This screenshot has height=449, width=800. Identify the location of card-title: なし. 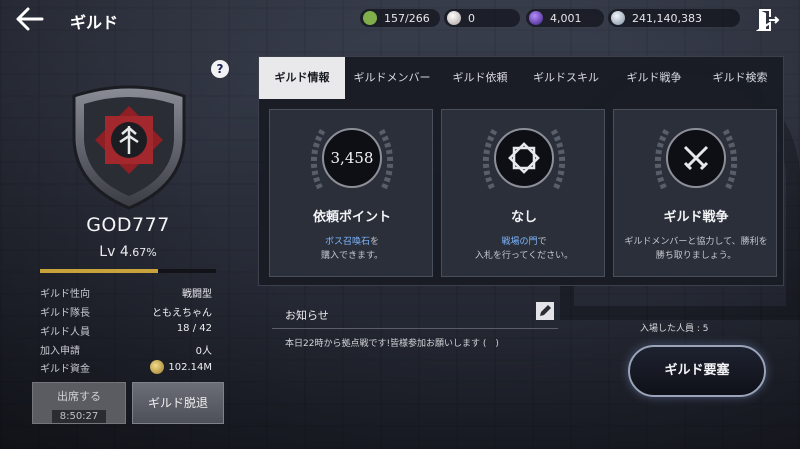
(523, 217).